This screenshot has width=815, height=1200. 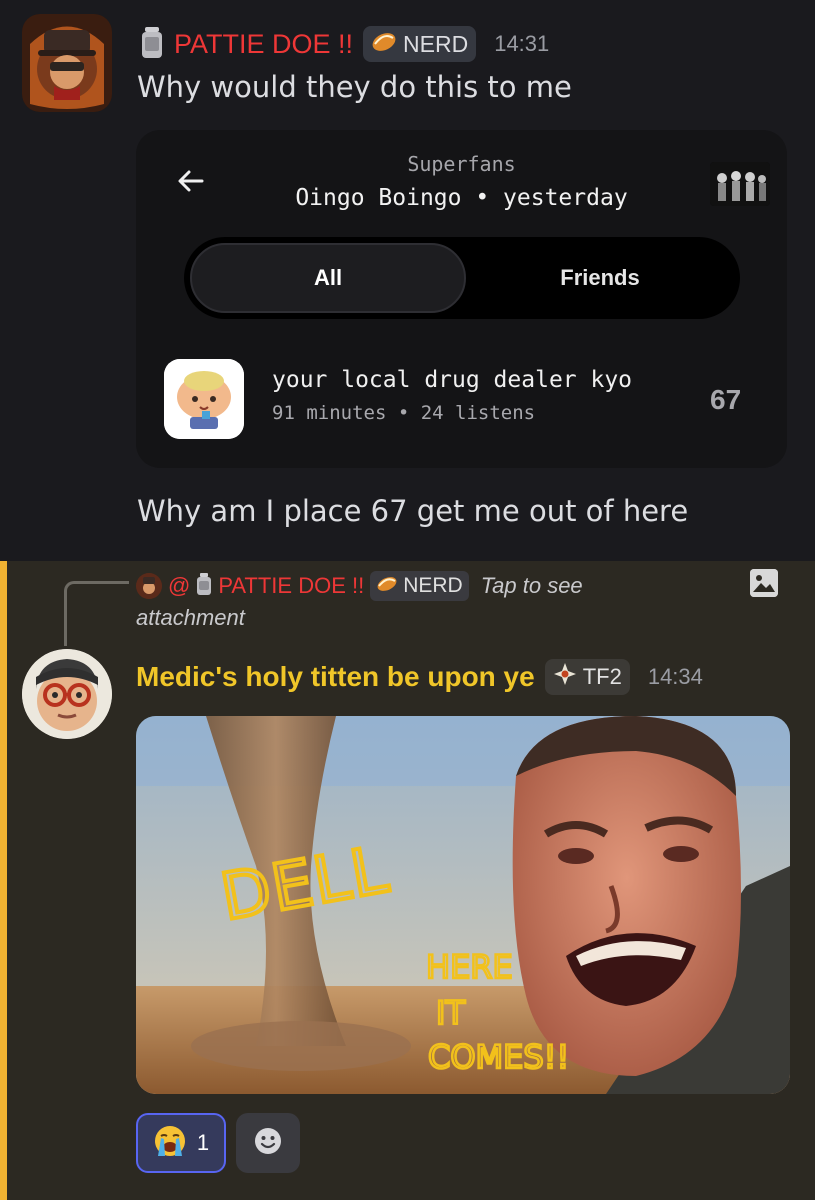 I want to click on smiley-icon, so click(x=268, y=1143).